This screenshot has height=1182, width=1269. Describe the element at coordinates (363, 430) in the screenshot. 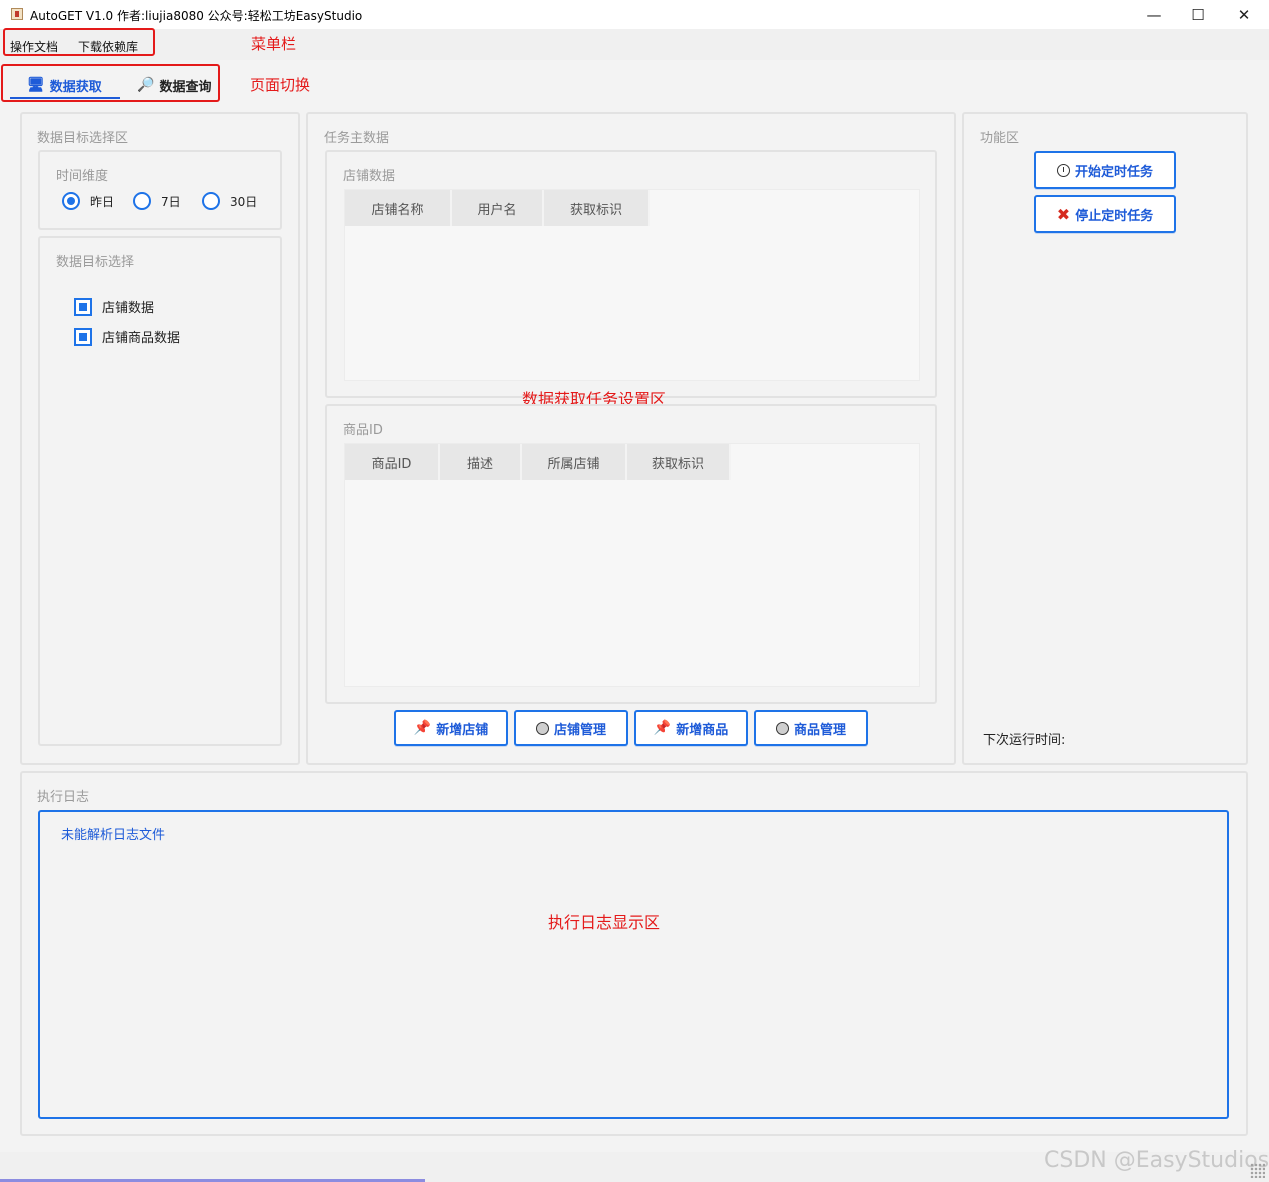

I see `group-title: 商品ID` at that location.